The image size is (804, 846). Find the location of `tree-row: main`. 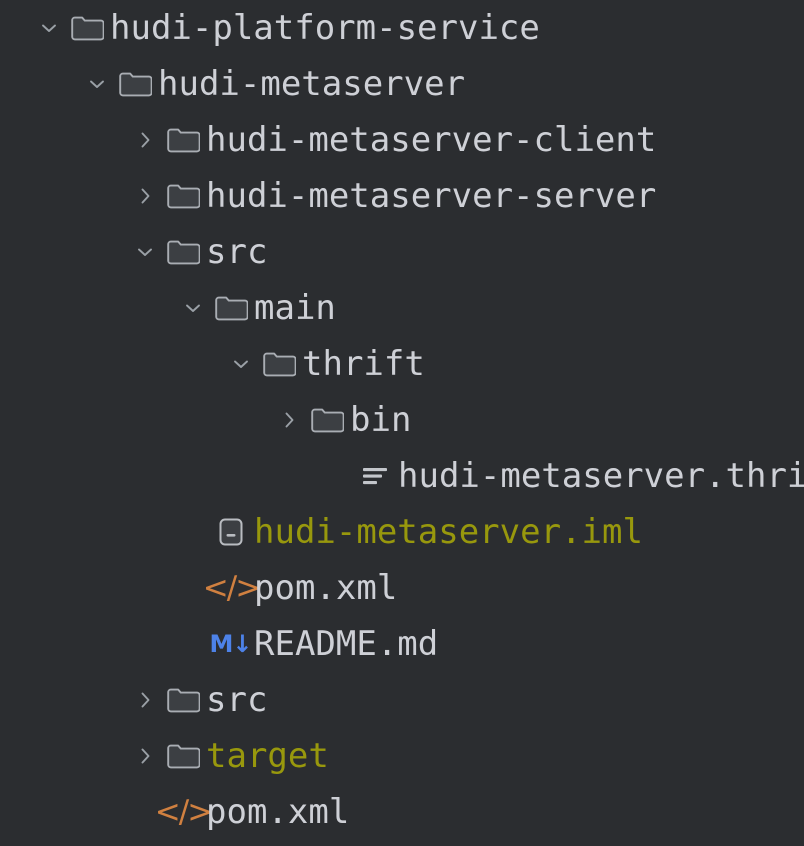

tree-row: main is located at coordinates (256, 308).